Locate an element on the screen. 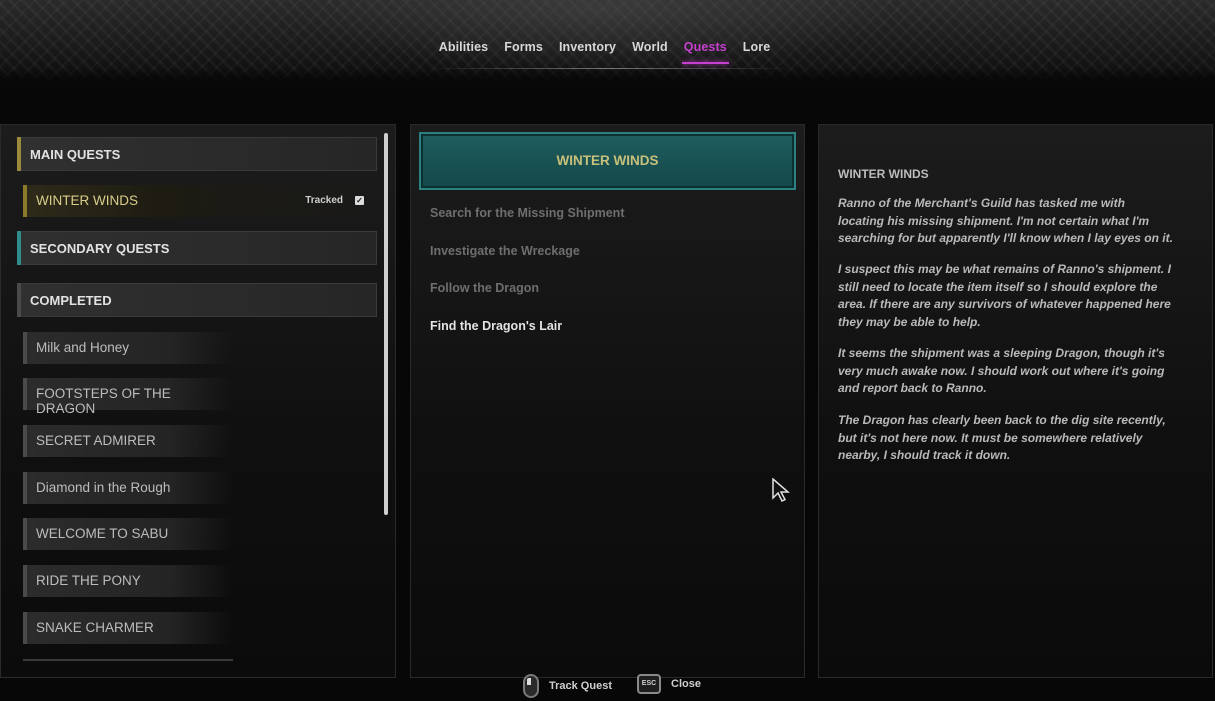 The width and height of the screenshot is (1215, 701). close-label: Close is located at coordinates (686, 684).